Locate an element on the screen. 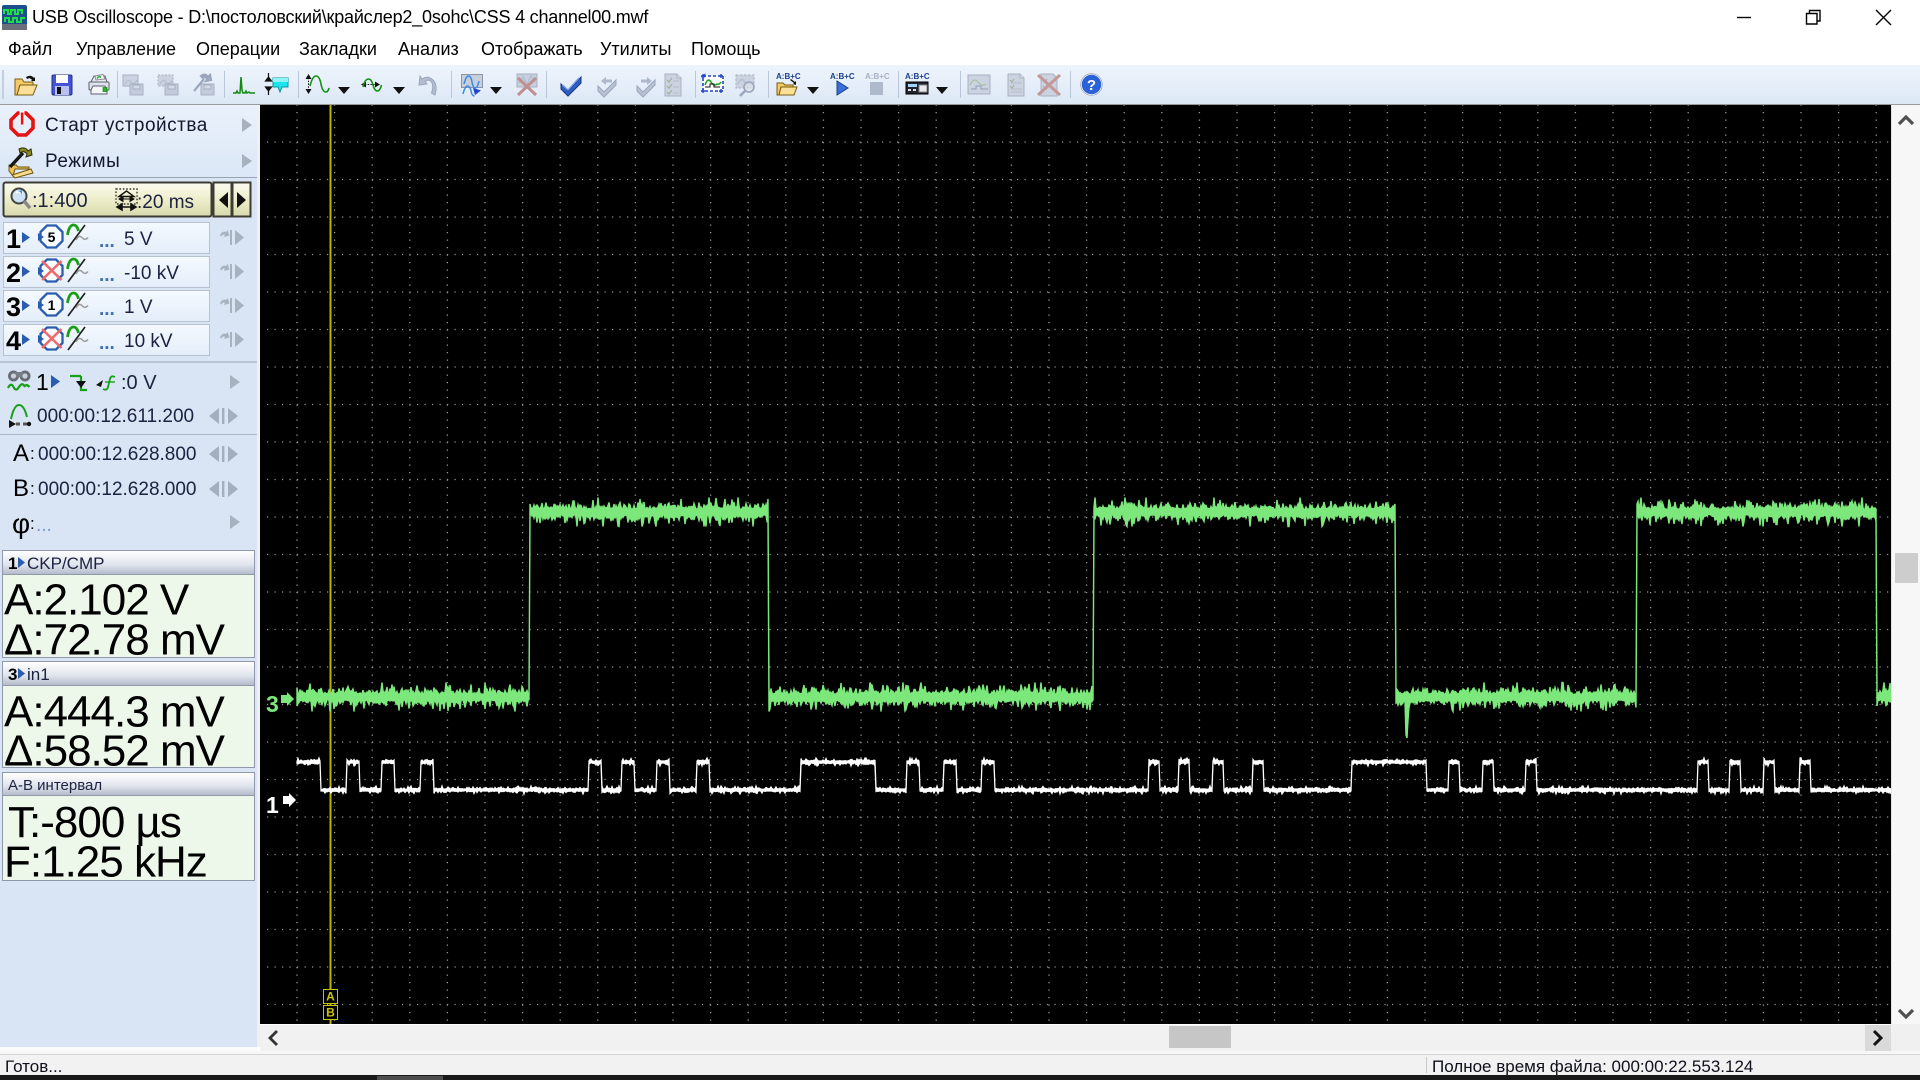 The width and height of the screenshot is (1920, 1080). svg-text: :0 V is located at coordinates (139, 383).